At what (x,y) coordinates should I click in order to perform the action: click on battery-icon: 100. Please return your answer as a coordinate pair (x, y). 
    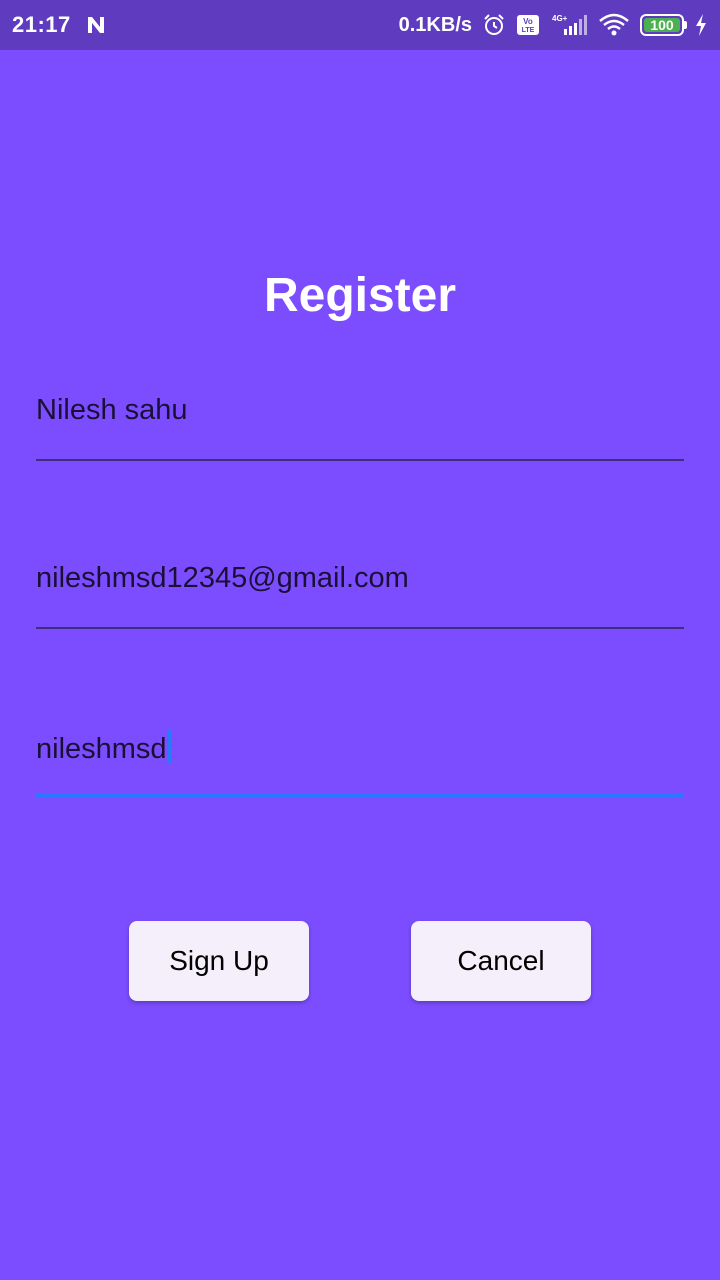
    Looking at the image, I should click on (663, 25).